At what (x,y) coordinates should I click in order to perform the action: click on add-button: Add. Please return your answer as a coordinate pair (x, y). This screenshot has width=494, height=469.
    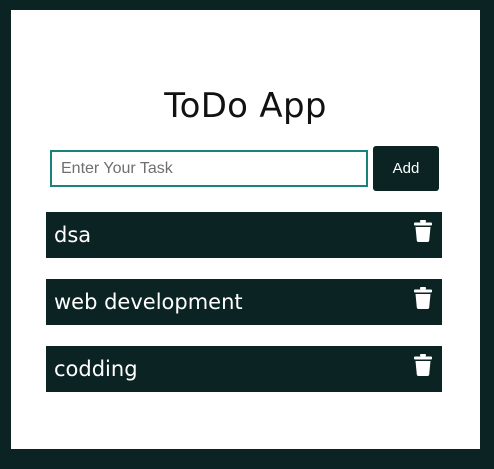
    Looking at the image, I should click on (406, 168).